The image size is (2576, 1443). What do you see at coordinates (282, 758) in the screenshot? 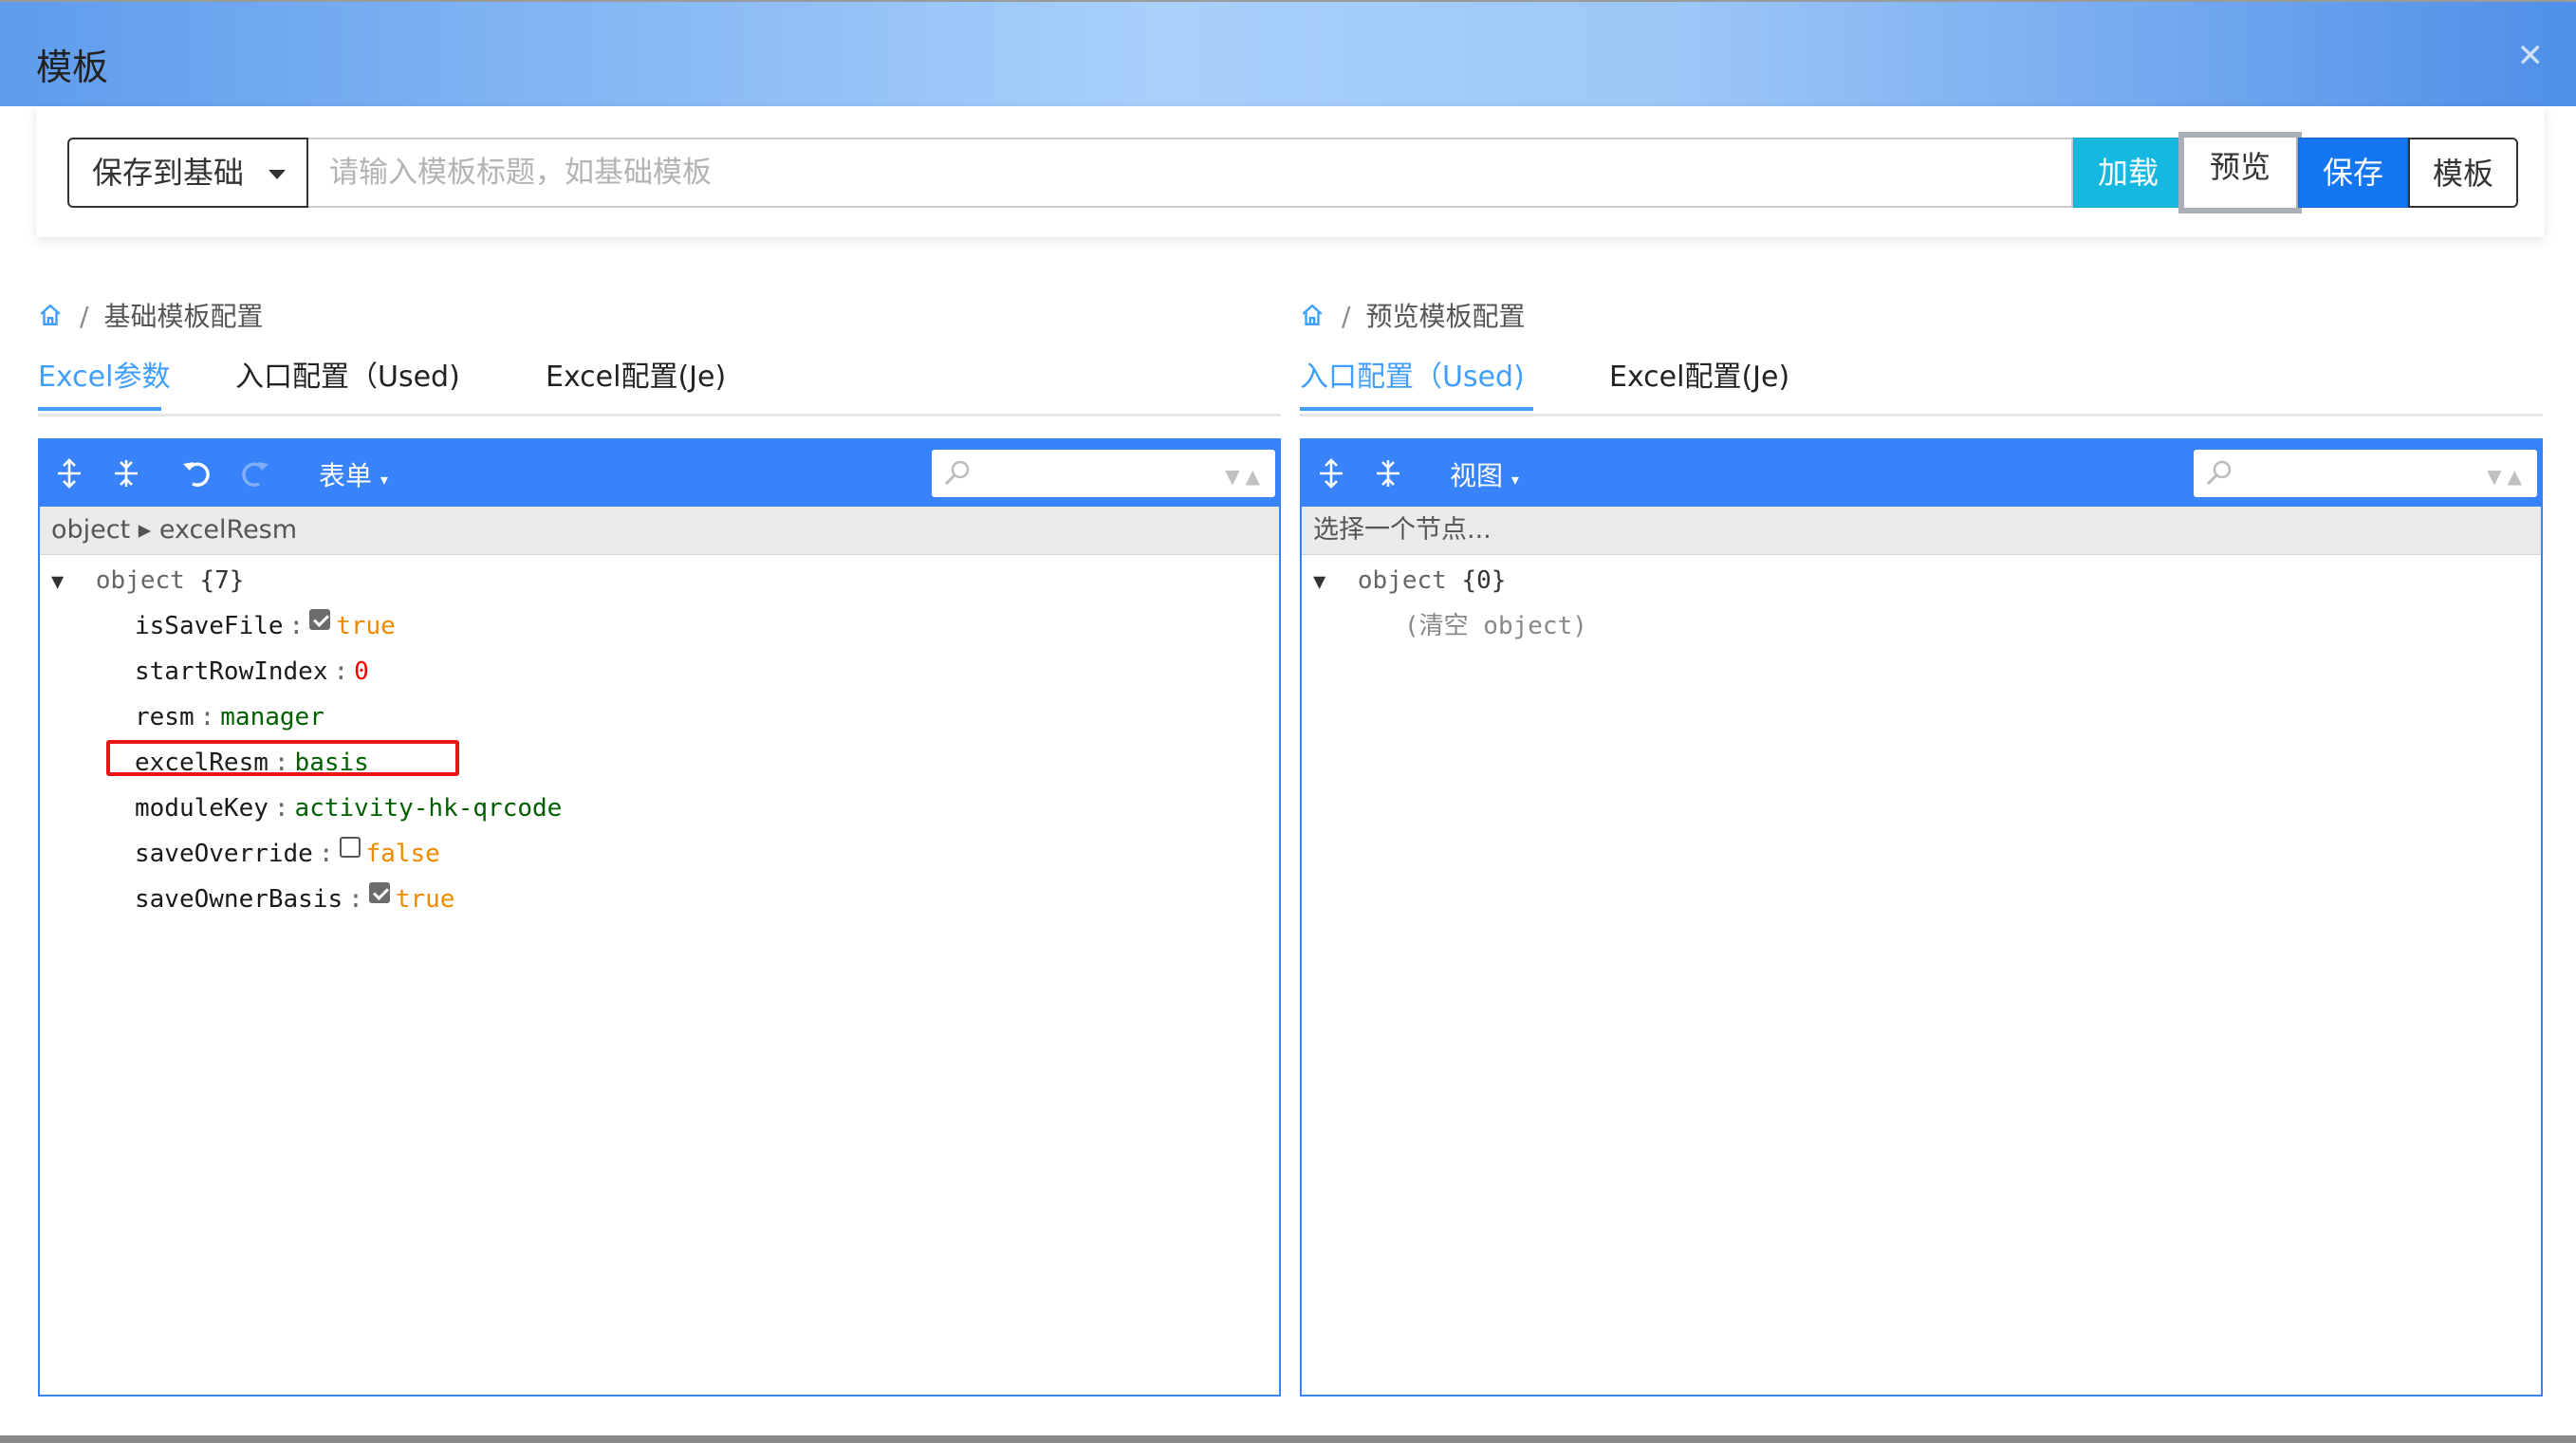
I see `highlight-annotation` at bounding box center [282, 758].